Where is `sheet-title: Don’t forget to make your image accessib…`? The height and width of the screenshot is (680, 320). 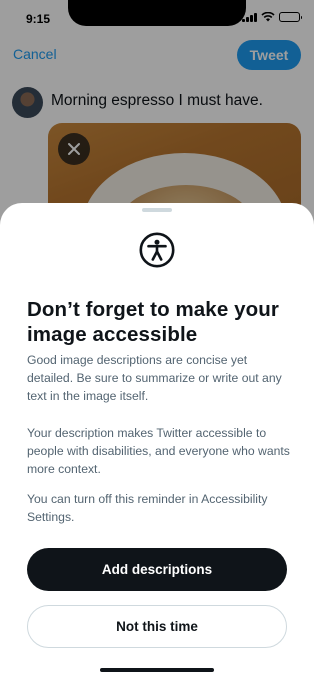
sheet-title: Don’t forget to make your image accessib… is located at coordinates (153, 322).